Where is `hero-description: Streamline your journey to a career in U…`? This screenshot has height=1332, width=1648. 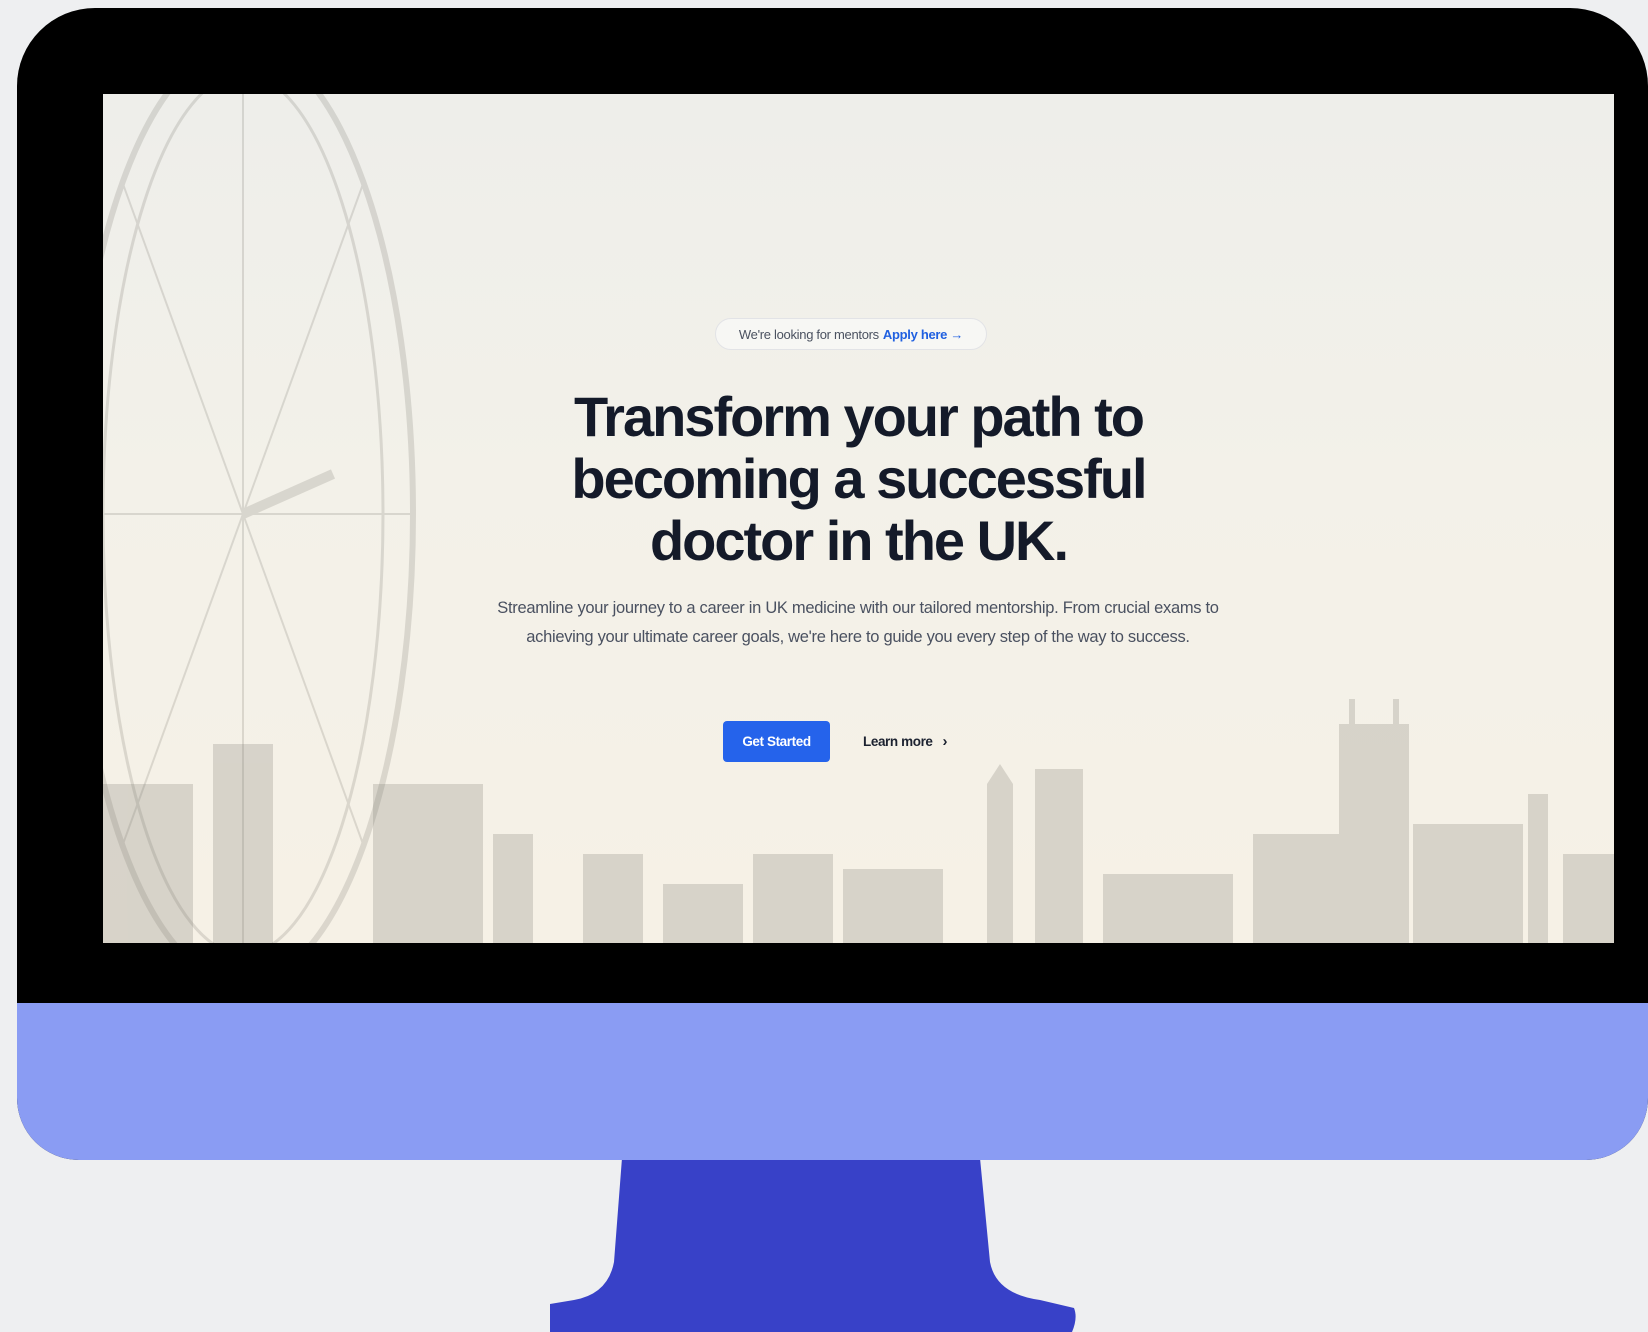 hero-description: Streamline your journey to a career in U… is located at coordinates (858, 622).